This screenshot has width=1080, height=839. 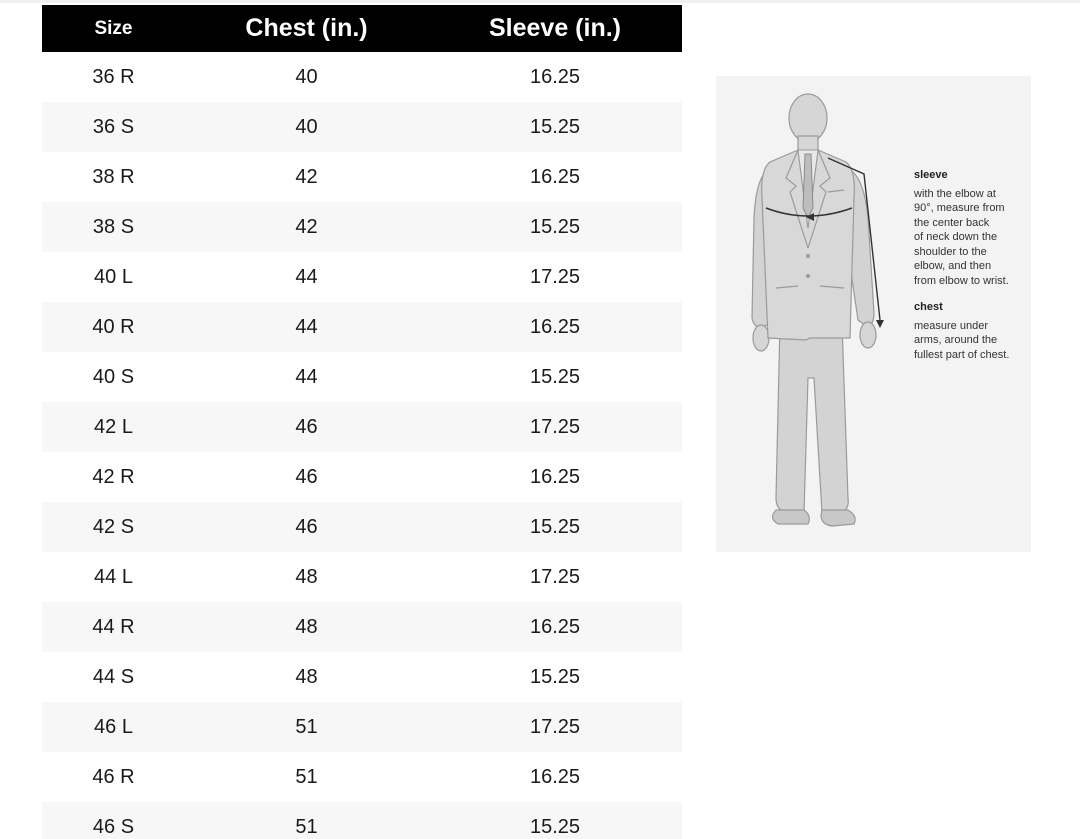 I want to click on sleeve-line: the center back, so click(x=952, y=222).